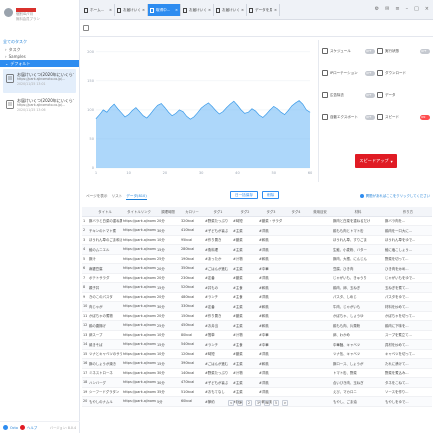  I want to click on option-item: 広告除去 OFF, so click(348, 95).